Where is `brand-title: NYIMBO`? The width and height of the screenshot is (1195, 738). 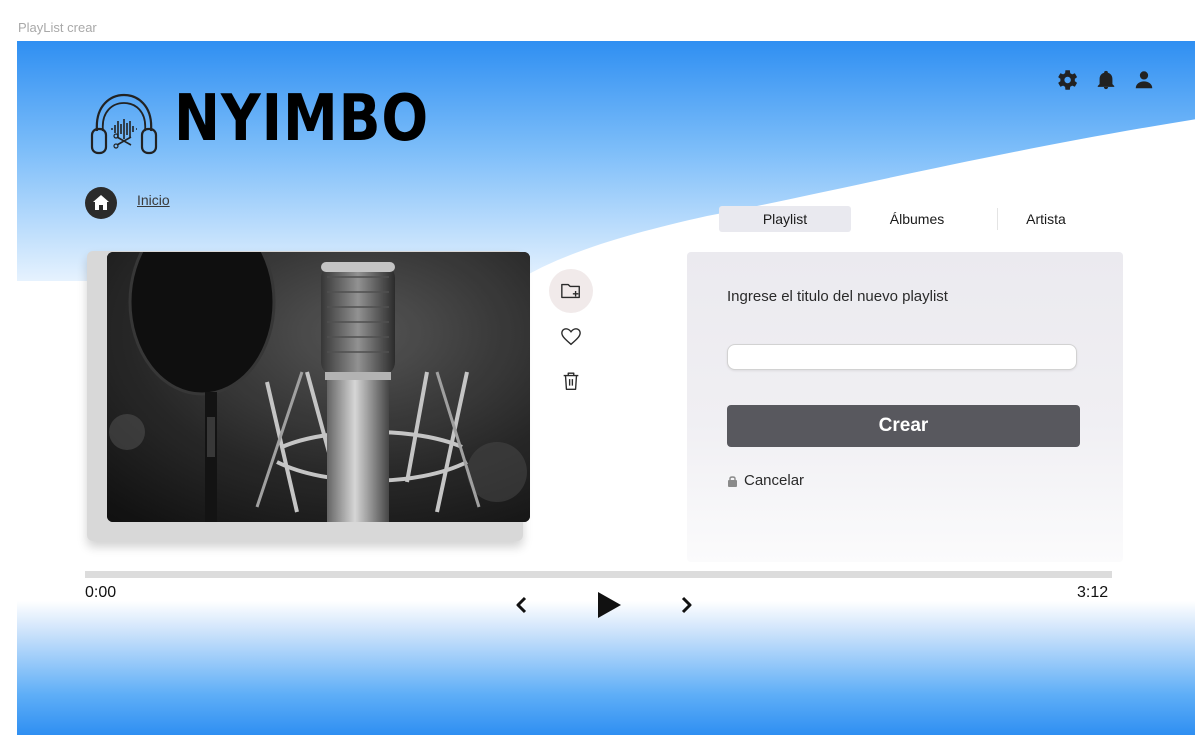
brand-title: NYIMBO is located at coordinates (302, 119).